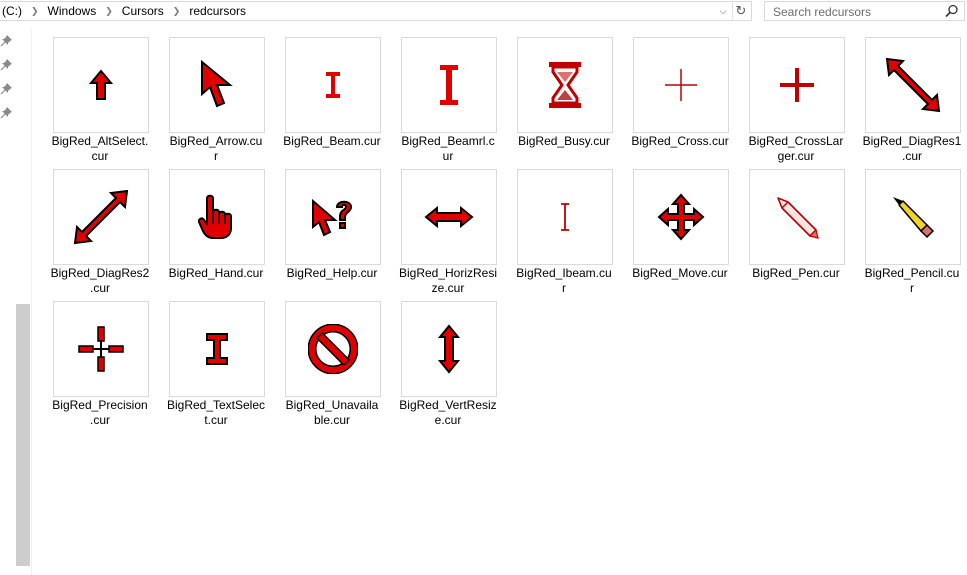  I want to click on file-item: BigRed_TextSelec t.cur, so click(212, 365).